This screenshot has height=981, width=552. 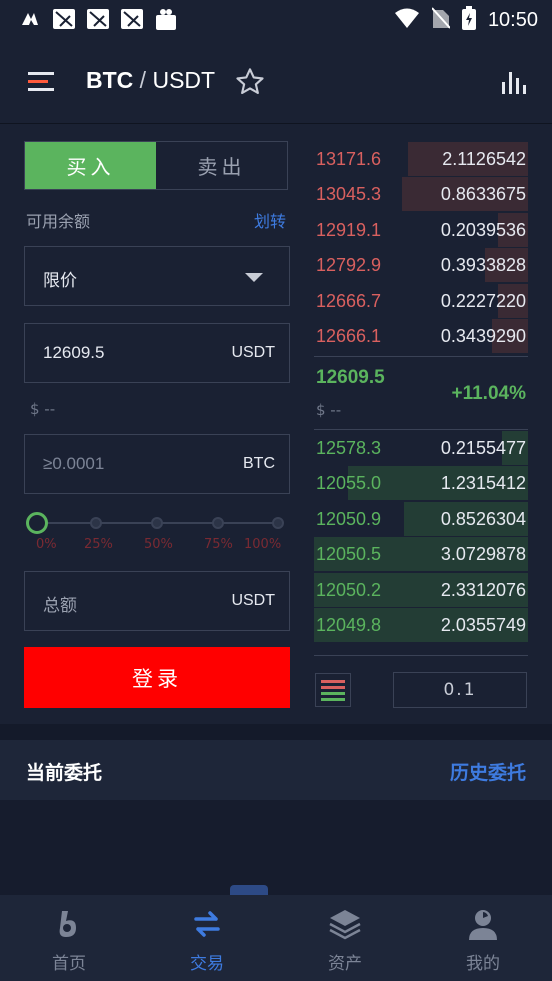 What do you see at coordinates (98, 544) in the screenshot?
I see `percent-label: 25%` at bounding box center [98, 544].